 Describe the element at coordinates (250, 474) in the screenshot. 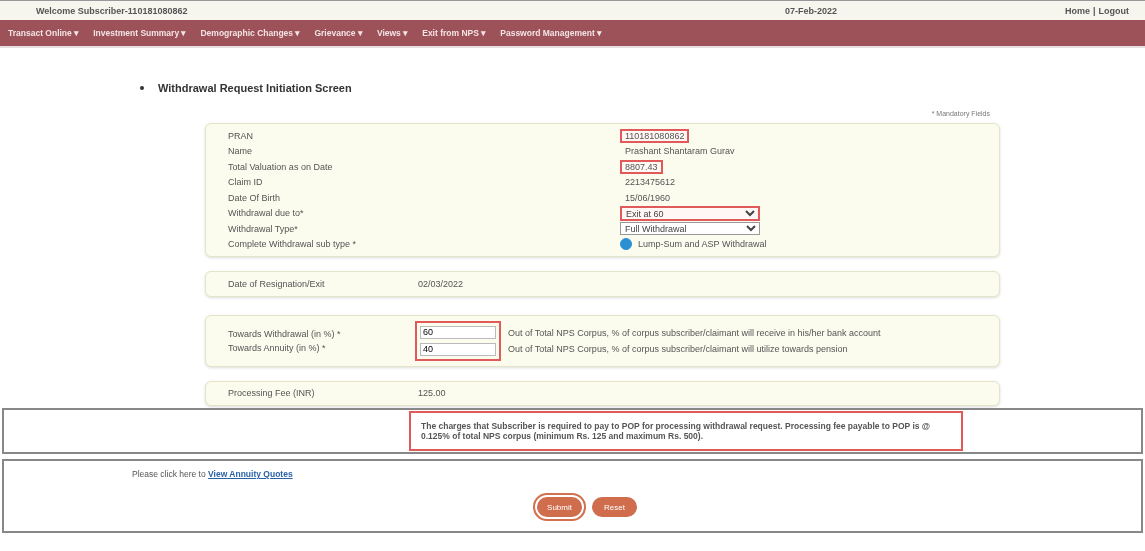

I see `annuity-quotes-link: View Annuity Quotes` at that location.